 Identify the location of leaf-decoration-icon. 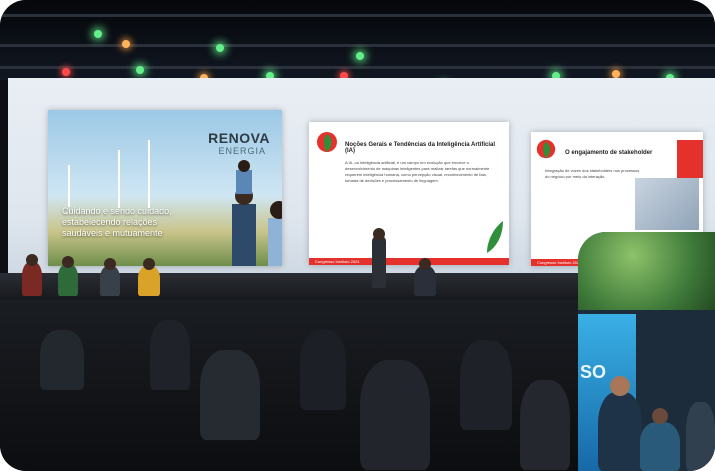
(495, 237).